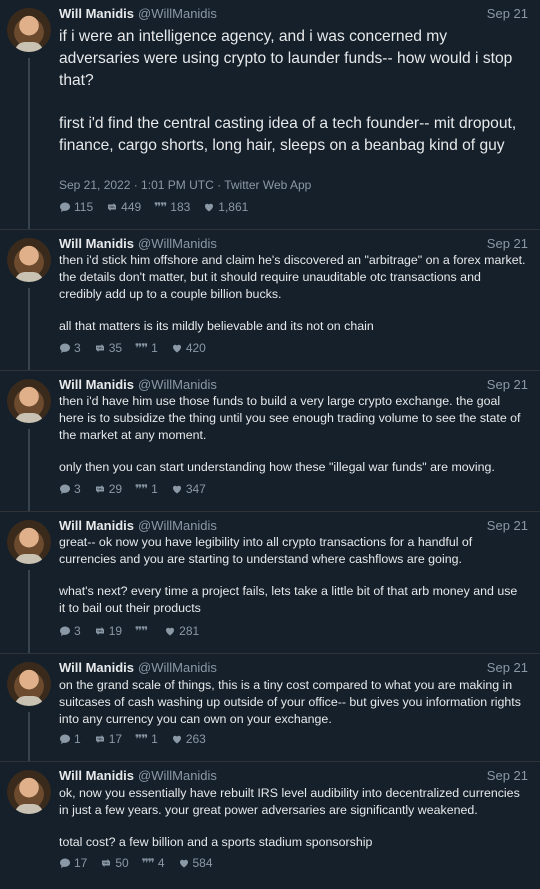  Describe the element at coordinates (188, 489) in the screenshot. I see `like-button: 347` at that location.